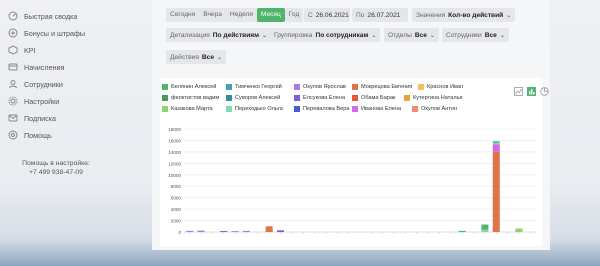 This screenshot has width=600, height=266. Describe the element at coordinates (174, 129) in the screenshot. I see `y-tick-label: 18000` at that location.